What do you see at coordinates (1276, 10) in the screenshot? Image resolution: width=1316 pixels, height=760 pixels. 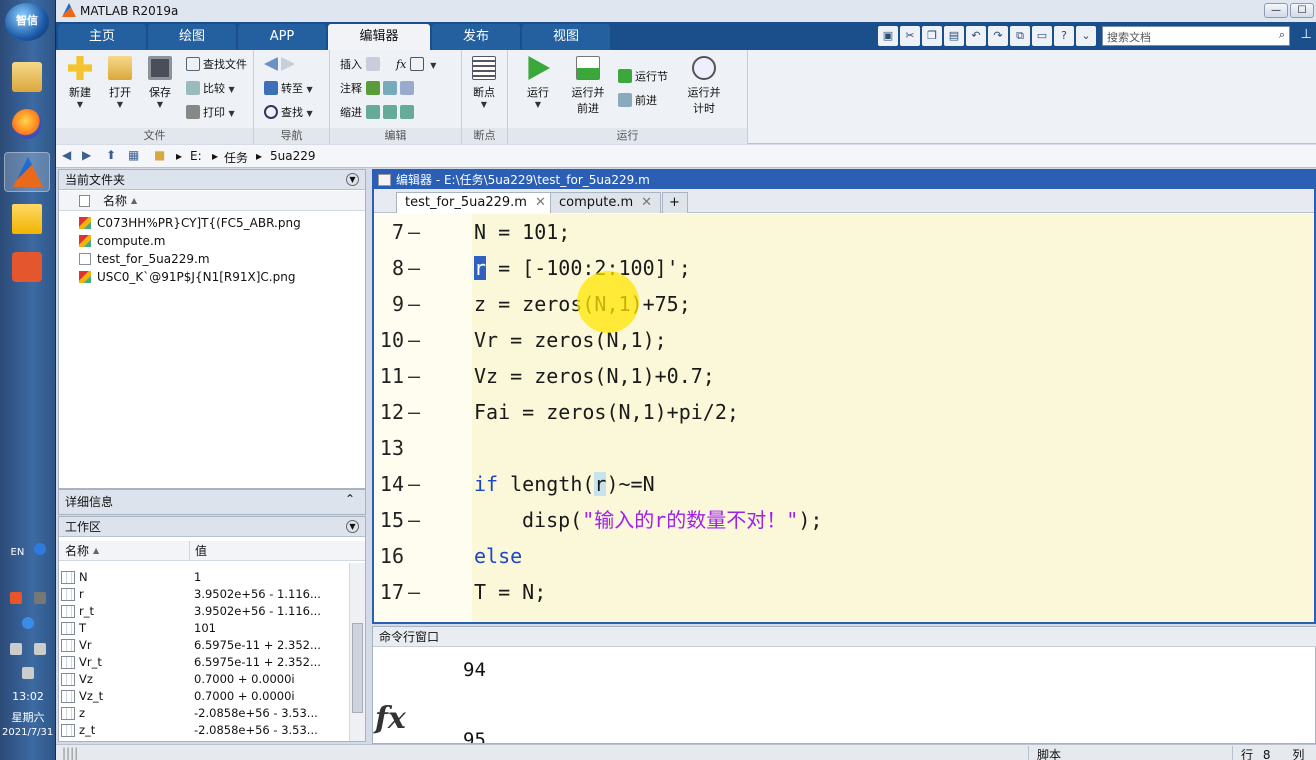 I see `minimize-button: —` at bounding box center [1276, 10].